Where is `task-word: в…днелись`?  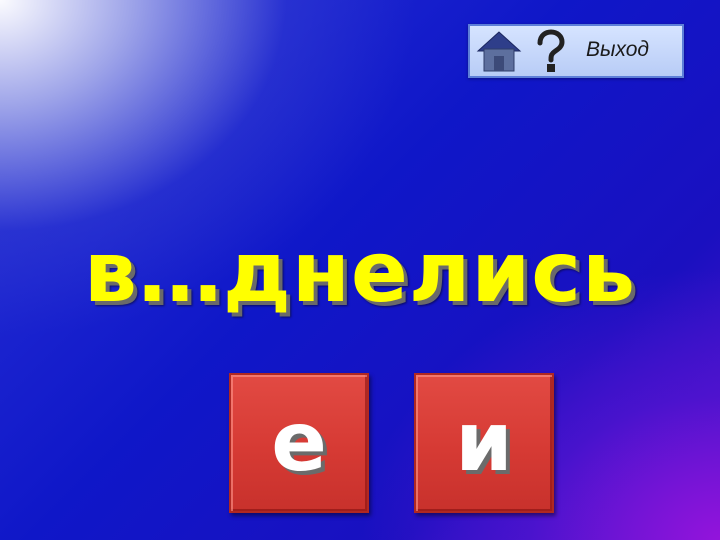
task-word: в…днелись is located at coordinates (360, 272).